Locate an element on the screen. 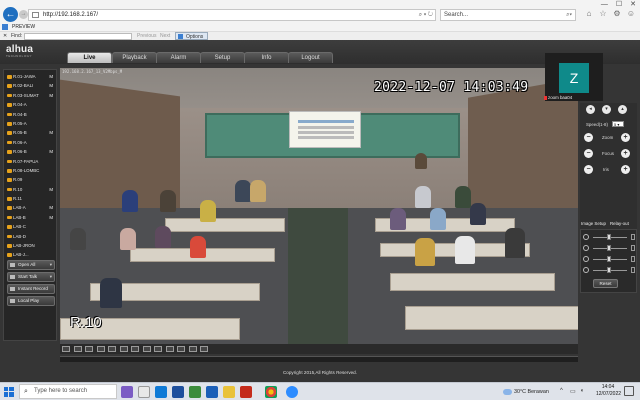 The width and height of the screenshot is (640, 400). channel-item: R.02-BALI M is located at coordinates (30, 85).